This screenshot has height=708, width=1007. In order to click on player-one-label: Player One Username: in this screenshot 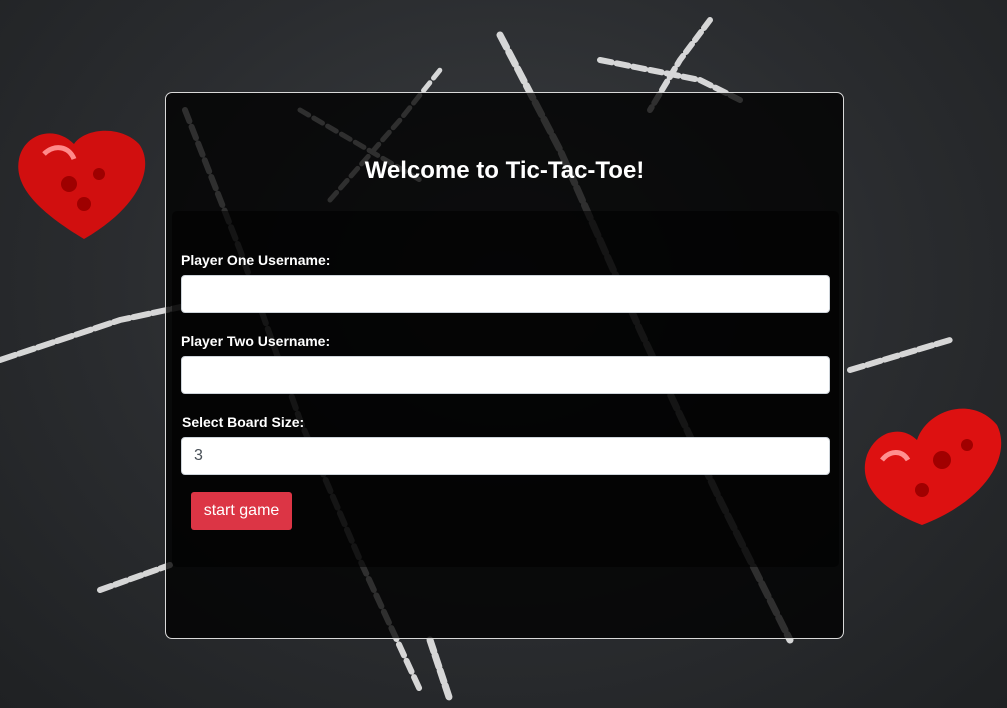, I will do `click(256, 260)`.